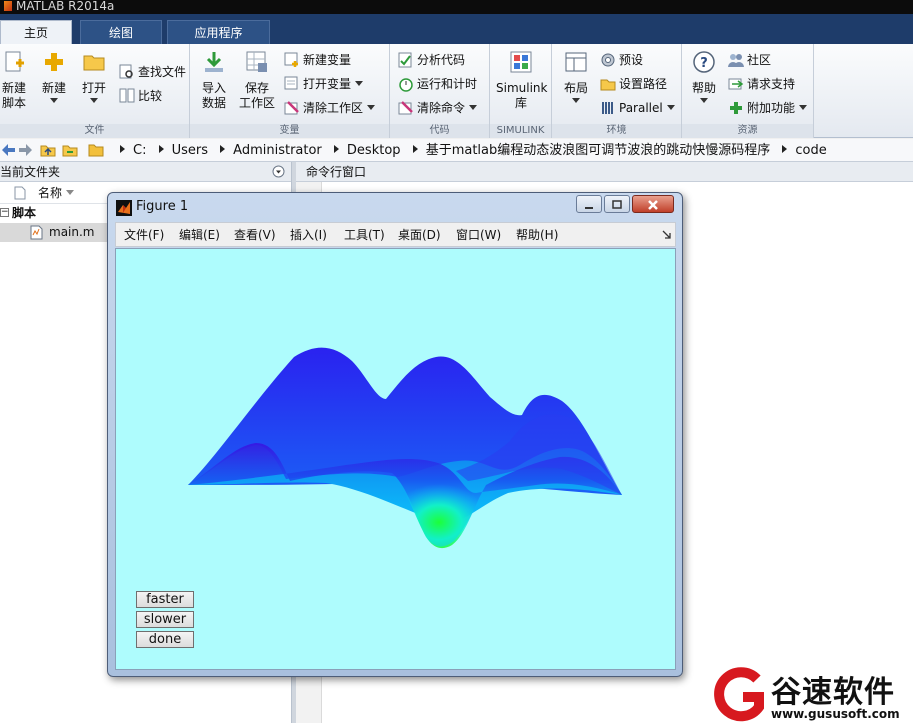 The height and width of the screenshot is (723, 913). What do you see at coordinates (54, 62) in the screenshot?
I see `plus-icon` at bounding box center [54, 62].